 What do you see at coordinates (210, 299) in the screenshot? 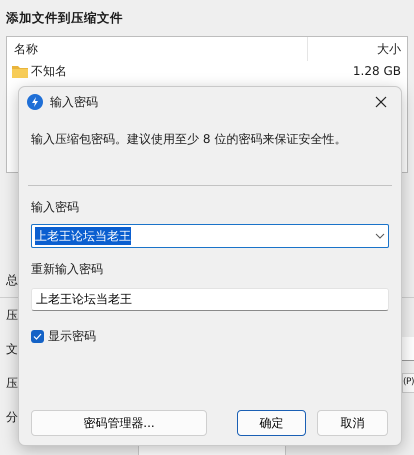
I see `password-field: 上老王论坛当老王` at bounding box center [210, 299].